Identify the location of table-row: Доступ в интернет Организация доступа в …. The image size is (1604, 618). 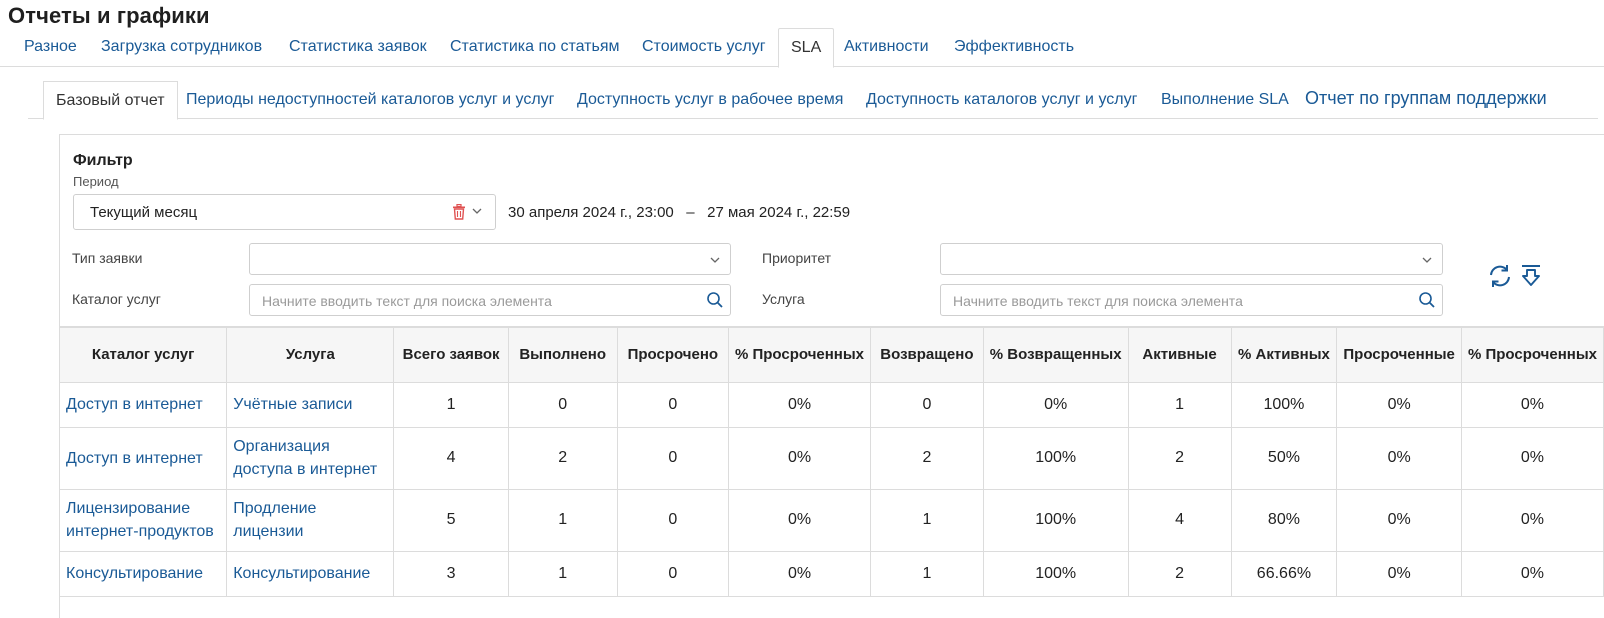
(831, 458).